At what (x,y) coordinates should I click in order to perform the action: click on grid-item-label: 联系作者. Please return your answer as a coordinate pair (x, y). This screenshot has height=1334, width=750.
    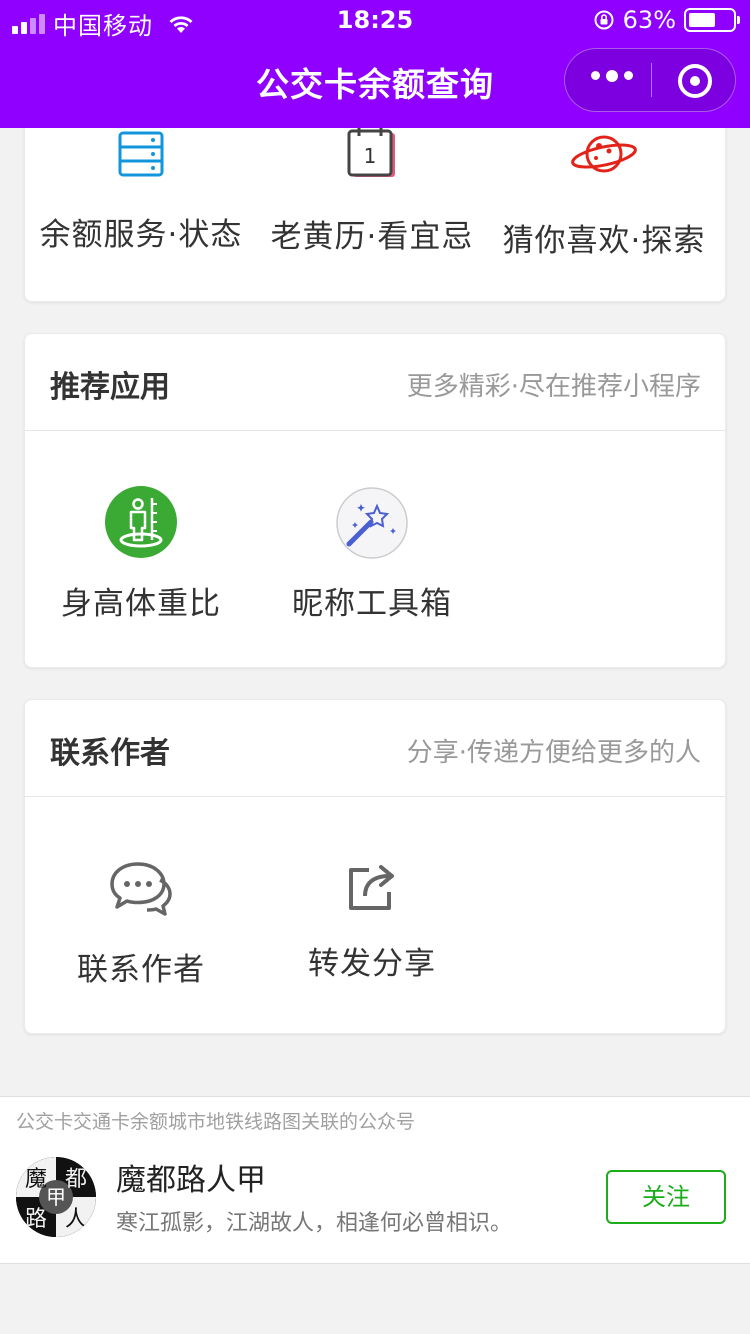
    Looking at the image, I should click on (141, 970).